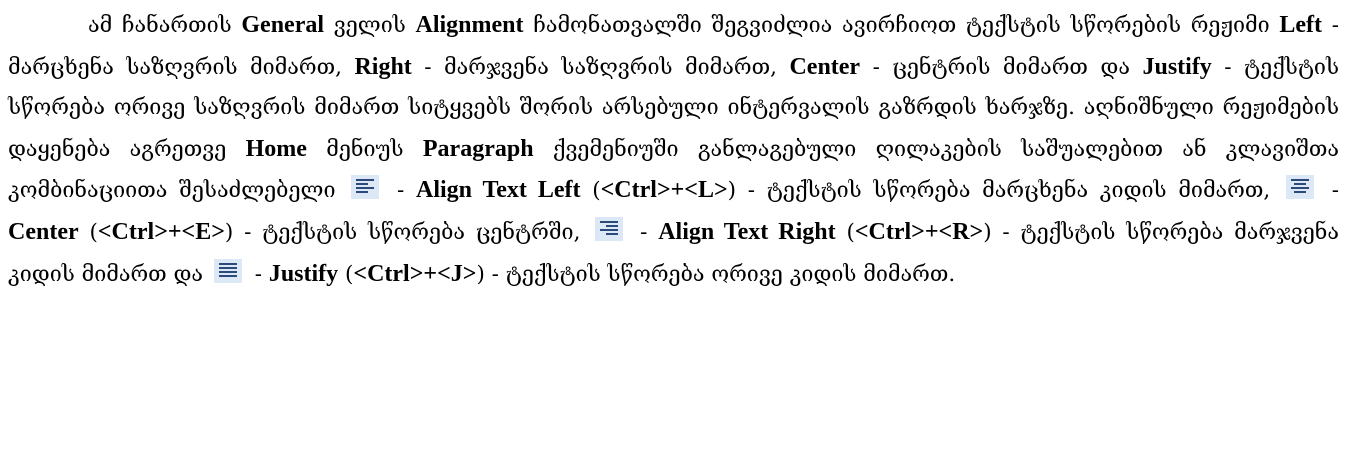  Describe the element at coordinates (609, 228) in the screenshot. I see `align-right-icon` at that location.